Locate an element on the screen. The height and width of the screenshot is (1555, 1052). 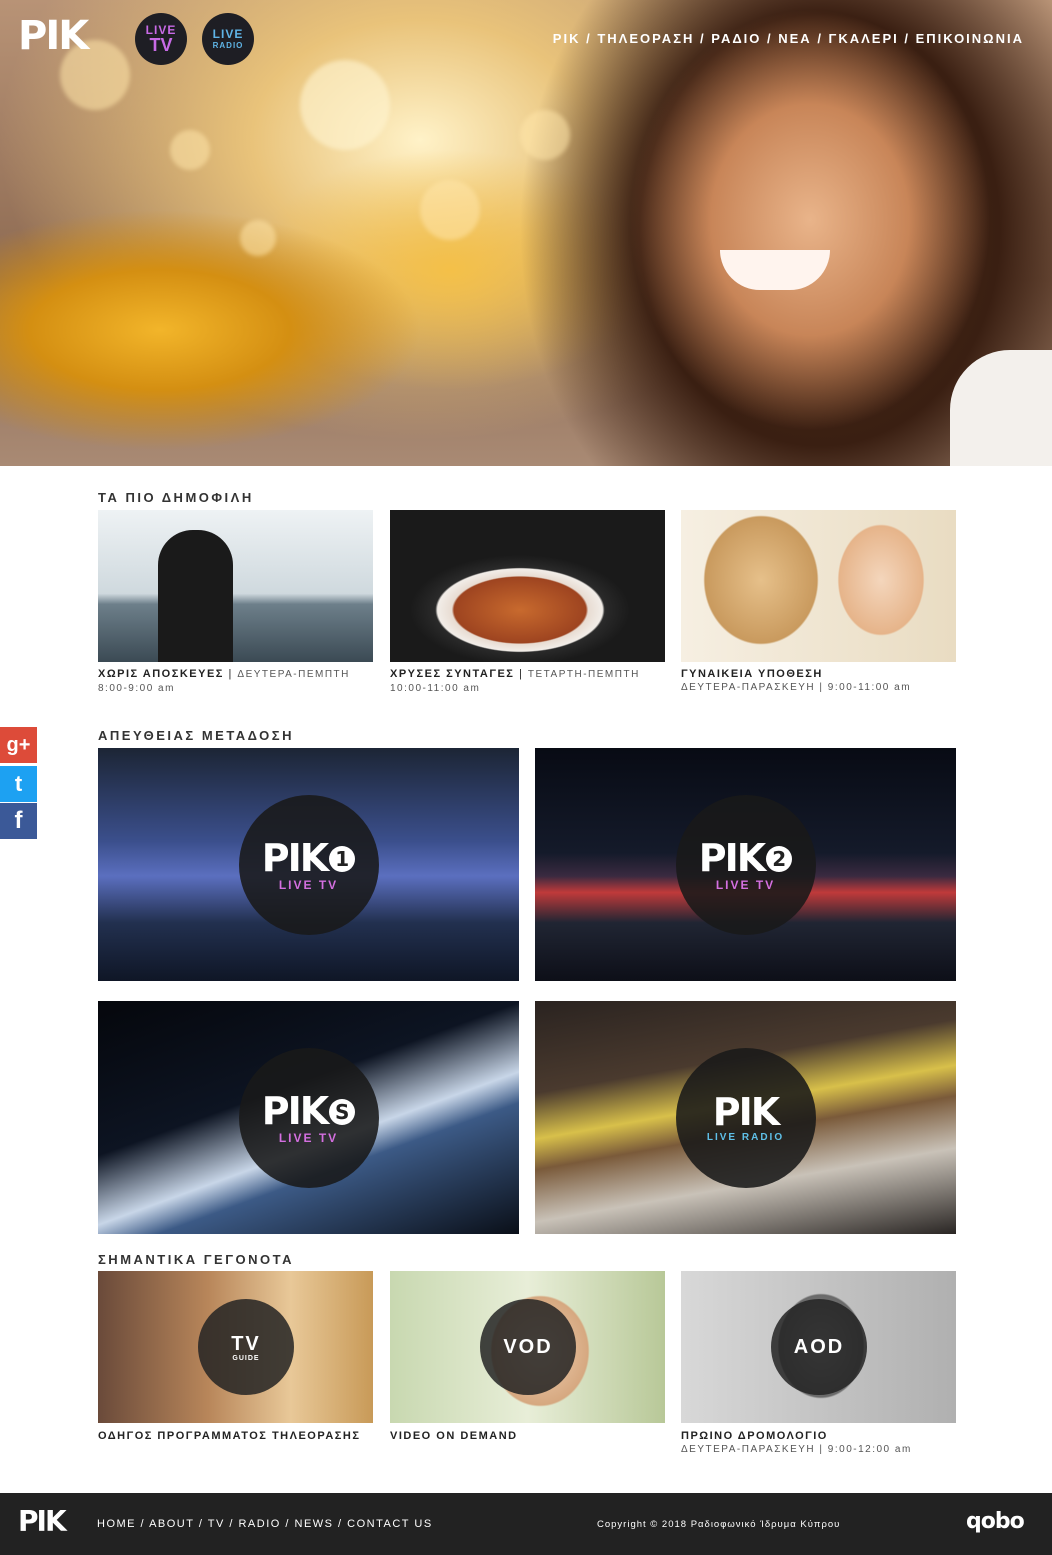
nav-item-radio: ΡΑΔΙΟ is located at coordinates (736, 38).